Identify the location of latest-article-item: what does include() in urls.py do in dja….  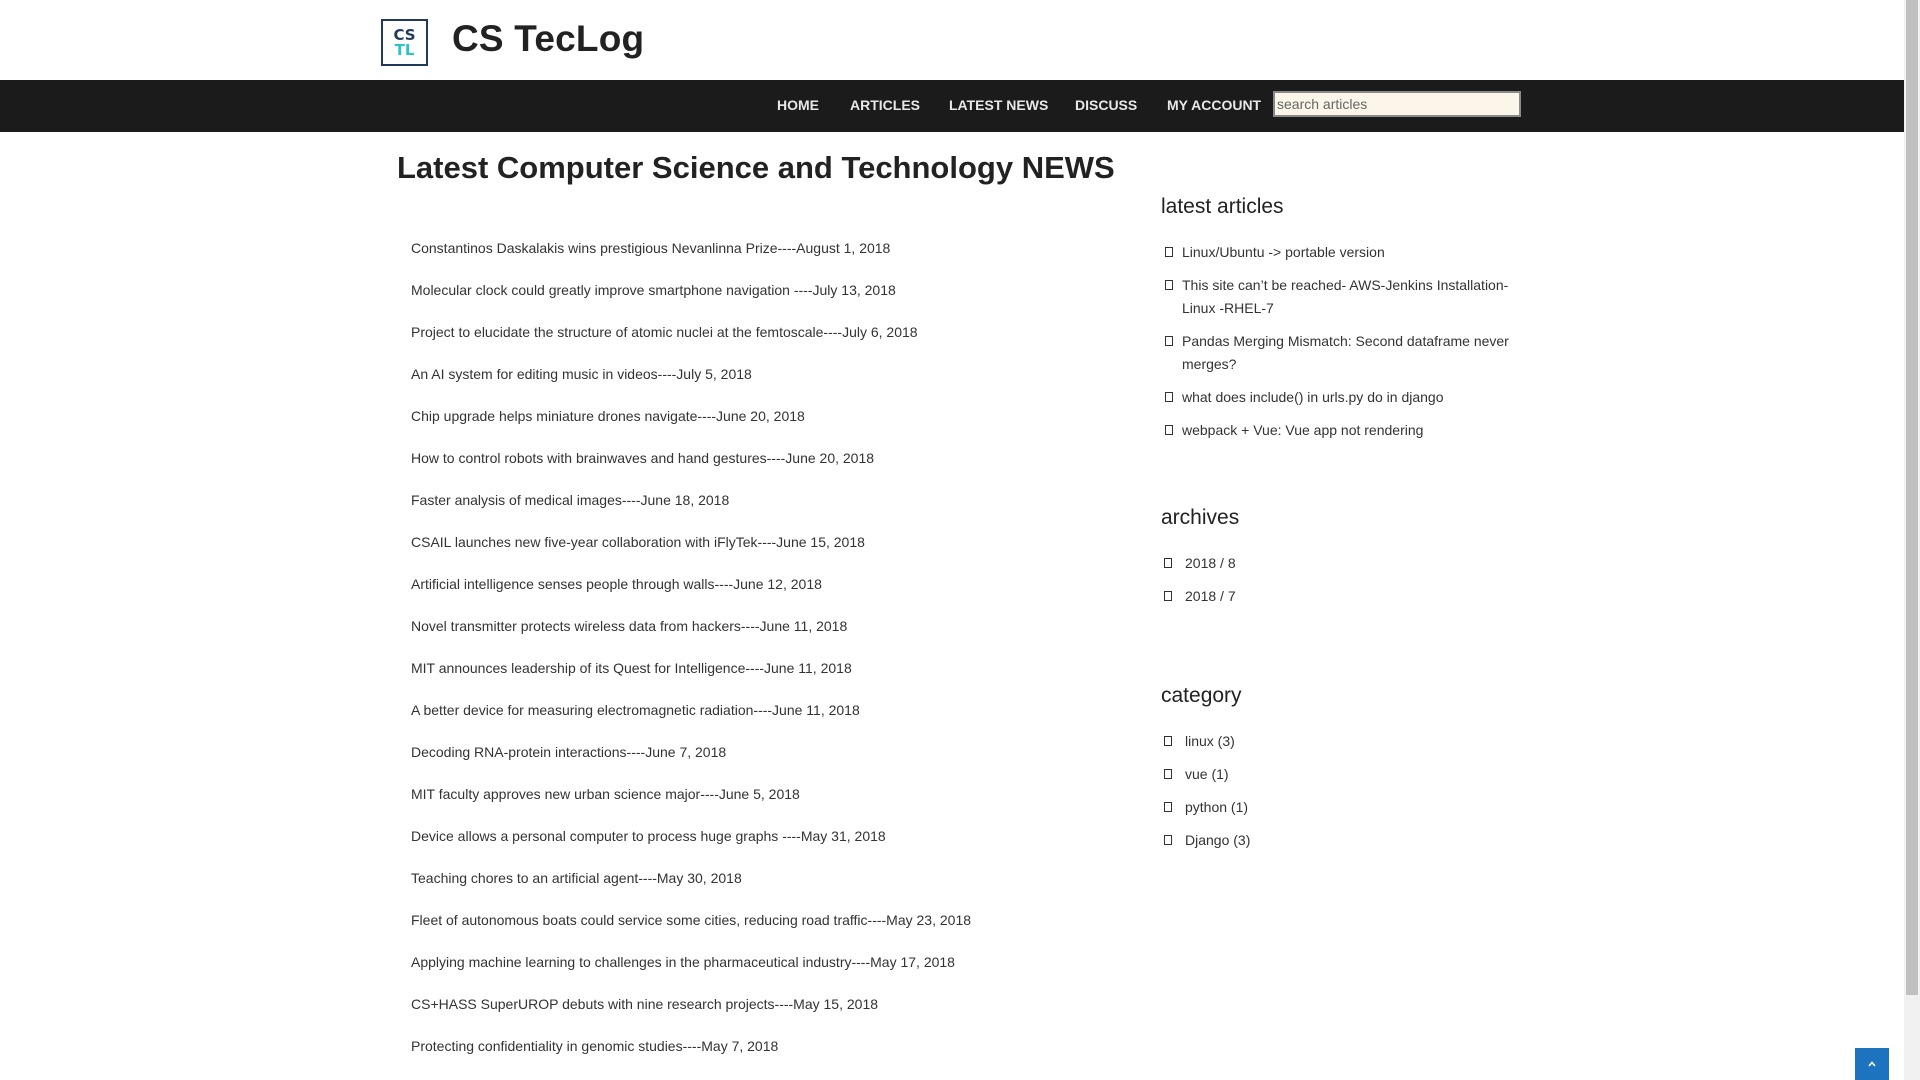
(1341, 397).